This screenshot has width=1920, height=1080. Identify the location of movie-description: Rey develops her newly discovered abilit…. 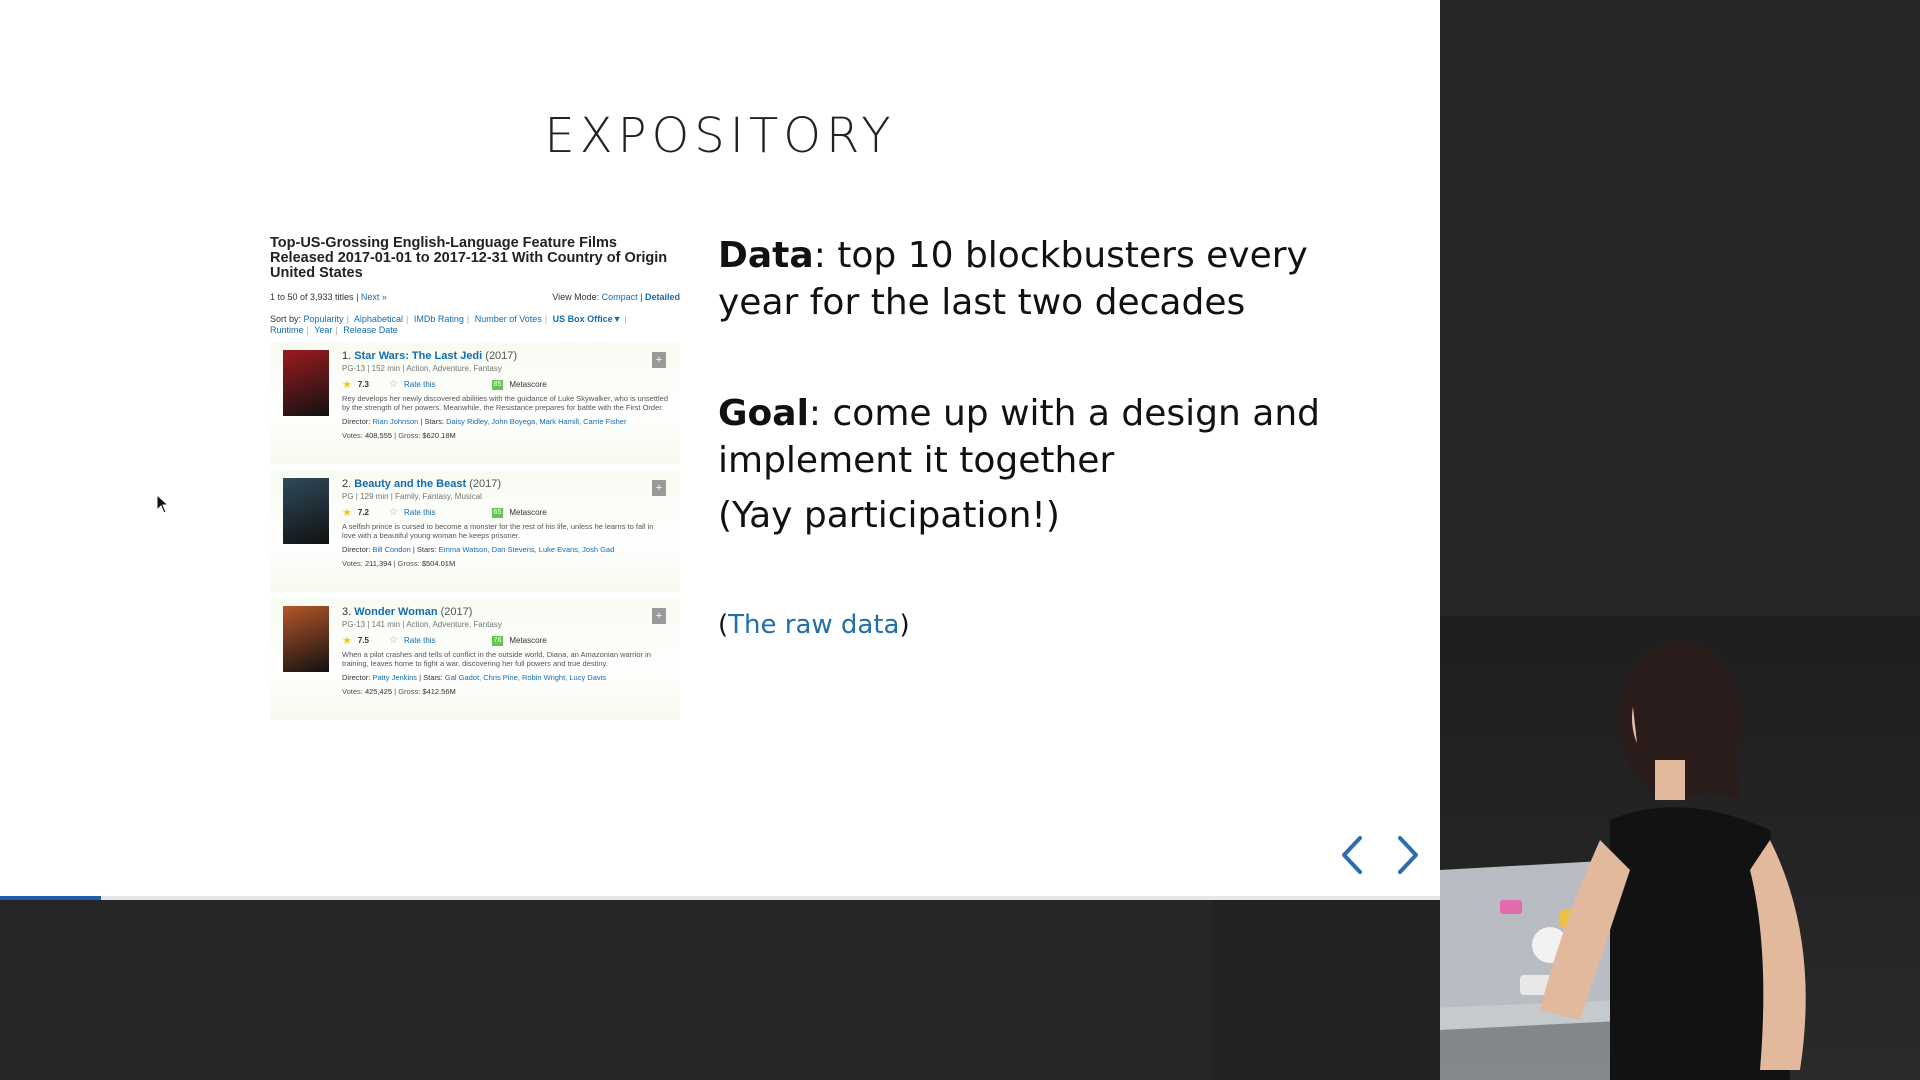
(505, 403).